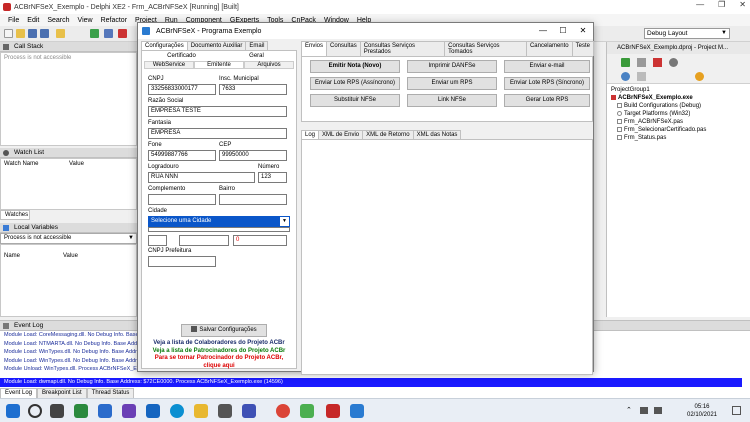 The image size is (750, 422). I want to click on fone-field: 54999887766, so click(182, 155).